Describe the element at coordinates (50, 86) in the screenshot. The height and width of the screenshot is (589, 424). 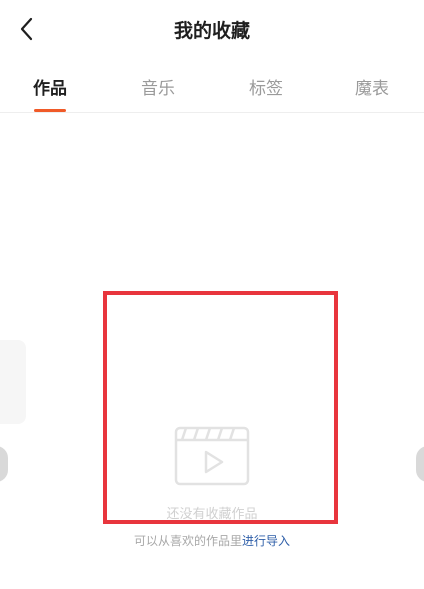
I see `tab-works: 作品` at that location.